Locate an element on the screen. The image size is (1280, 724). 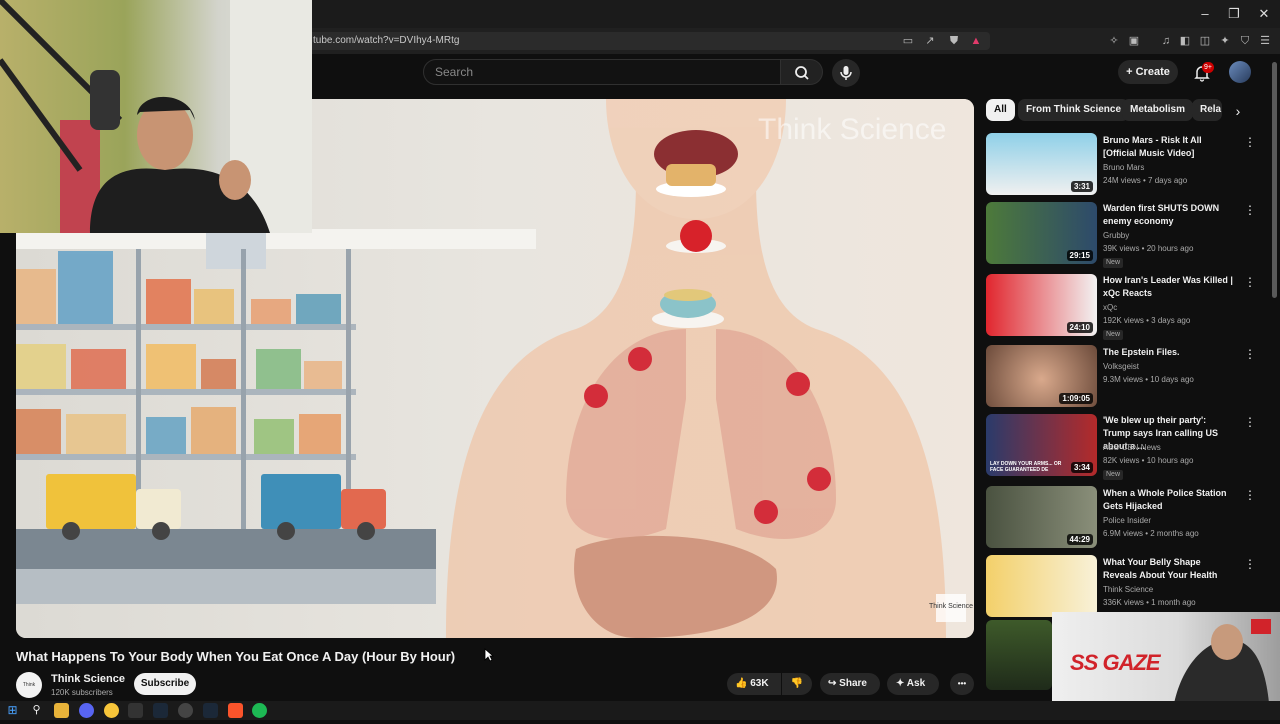
vpn-icon: ⛉ is located at coordinates (1245, 41).